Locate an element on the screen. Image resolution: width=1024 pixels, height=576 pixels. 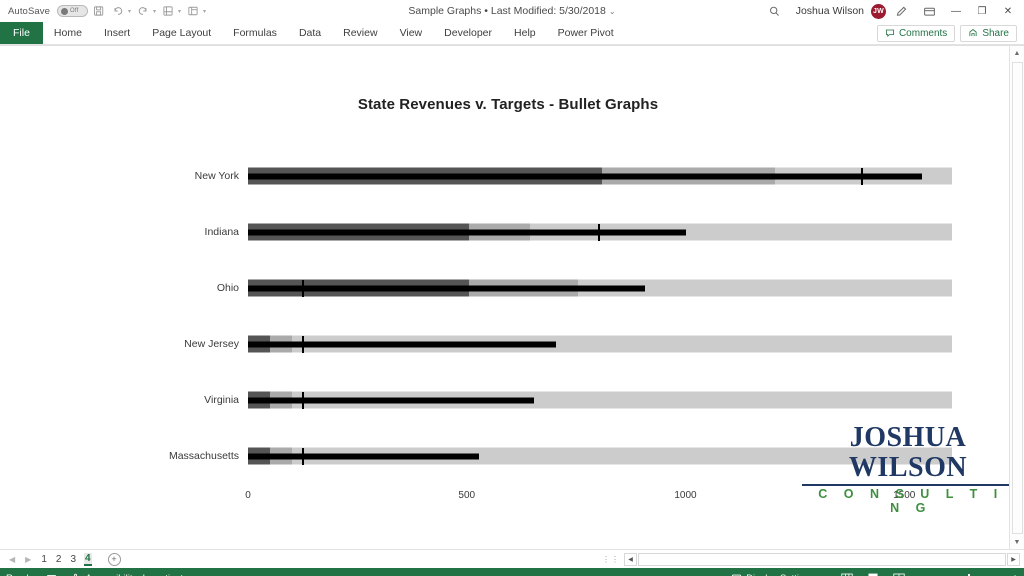
quick-access-toolbar: AutoSave Off ▾ ▾ ▾ ▾ is located at coordinates (103, 11).